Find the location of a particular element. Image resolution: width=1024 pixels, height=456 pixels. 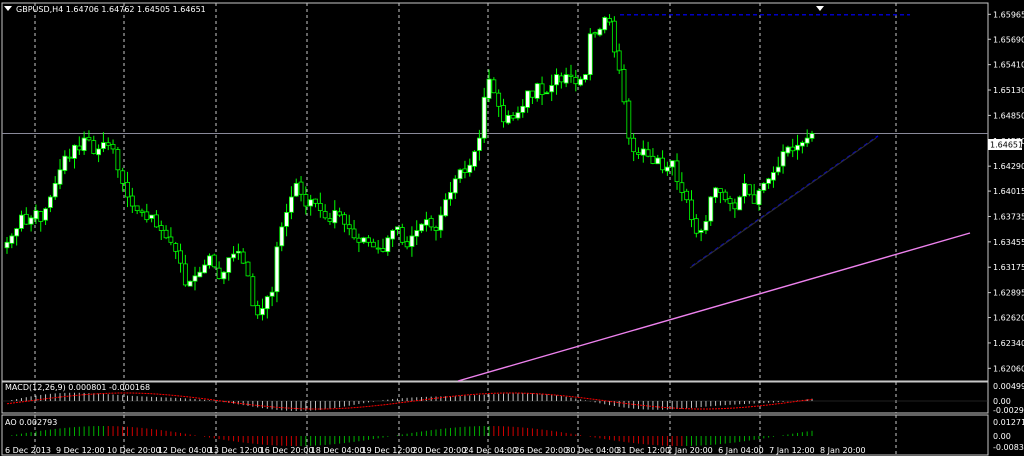

scroll-marker-icon is located at coordinates (820, 8).